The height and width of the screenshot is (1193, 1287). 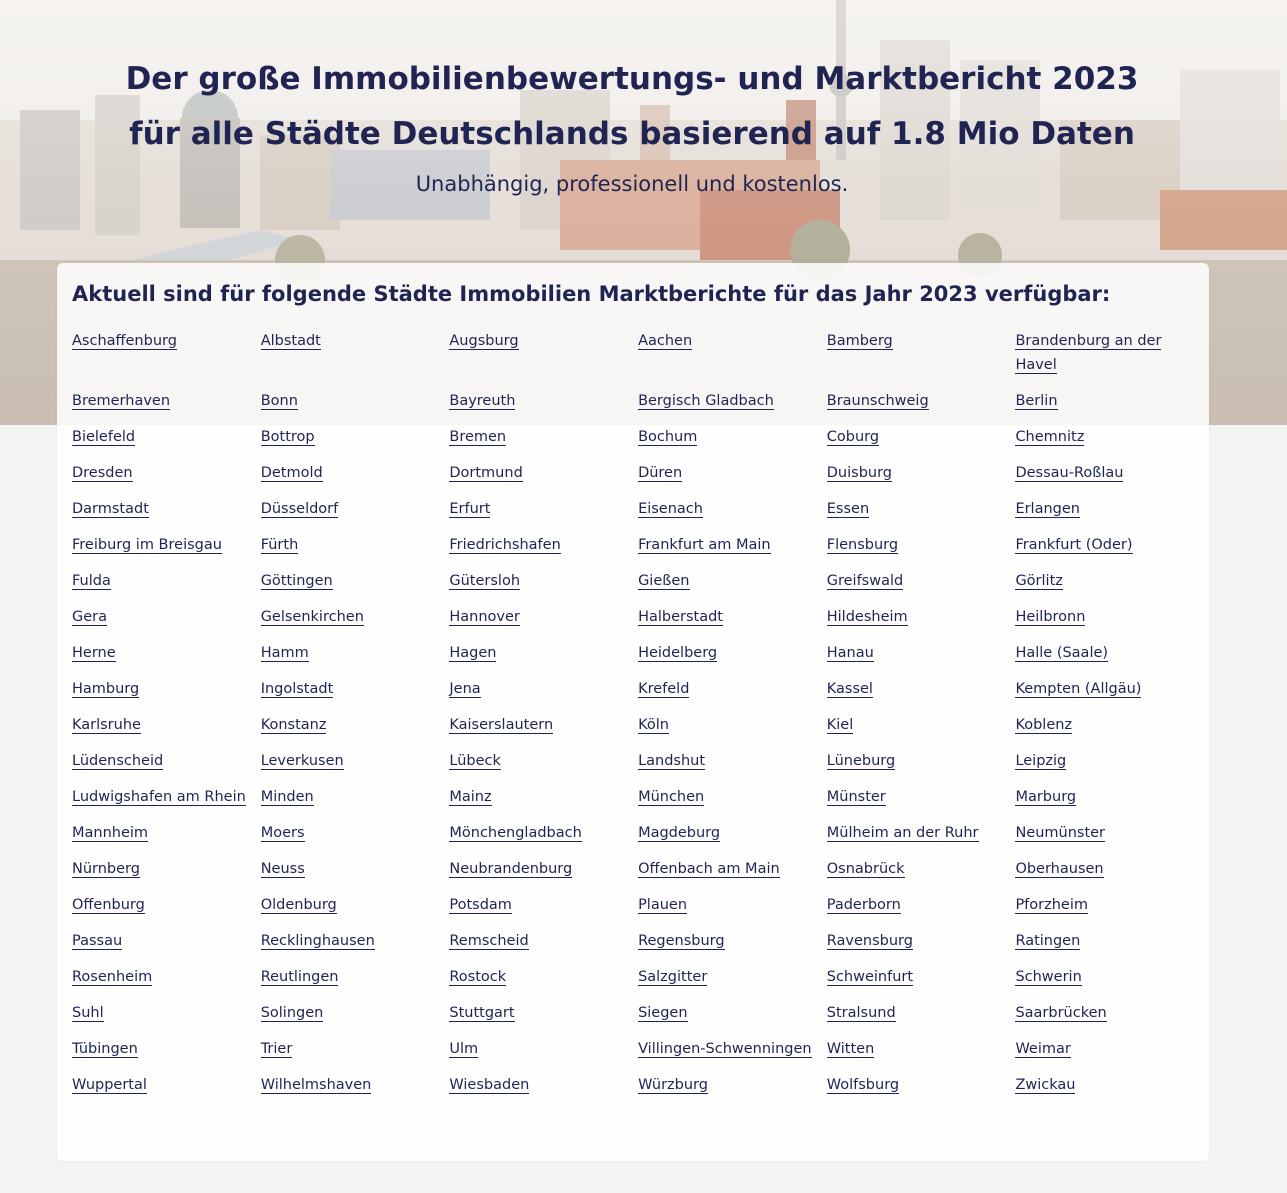 I want to click on city-link: Erlangen, so click(x=1047, y=509).